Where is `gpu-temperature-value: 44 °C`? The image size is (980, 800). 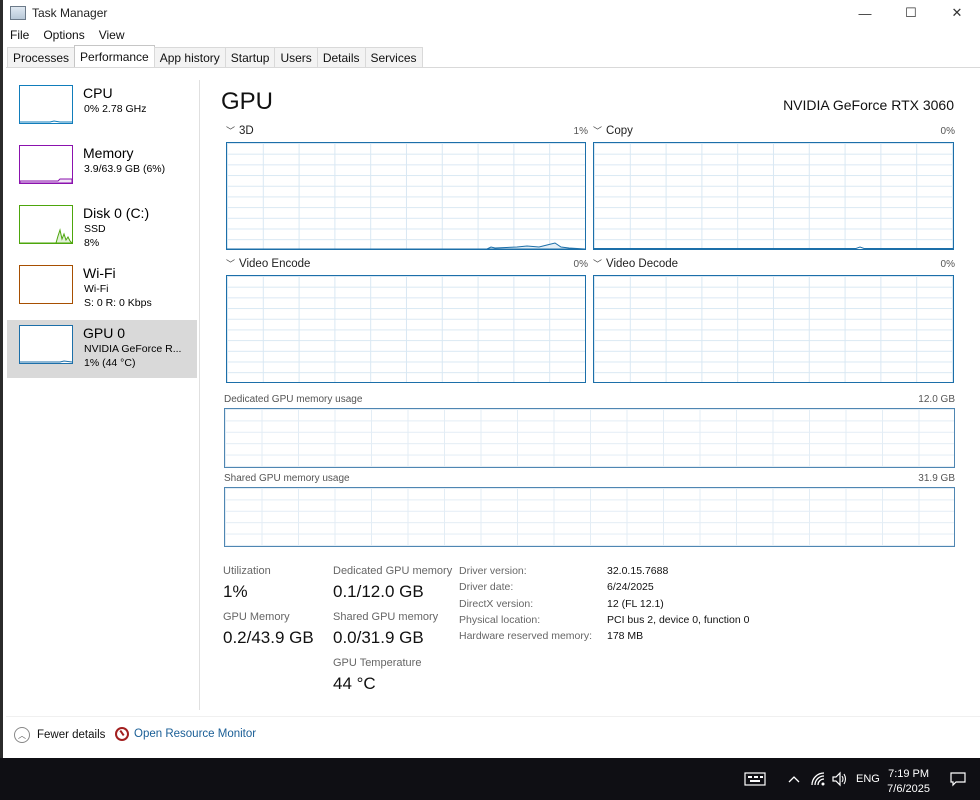 gpu-temperature-value: 44 °C is located at coordinates (354, 683).